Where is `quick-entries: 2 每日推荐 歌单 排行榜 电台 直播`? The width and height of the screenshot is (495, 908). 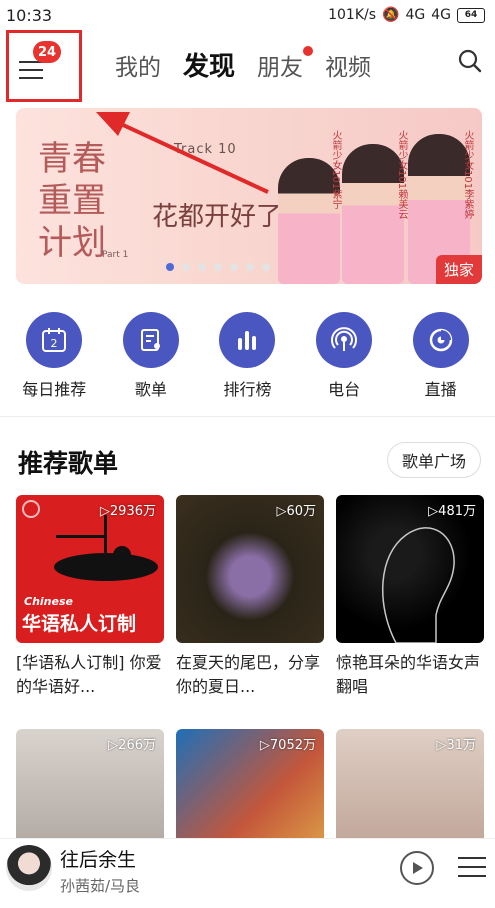
quick-entries: 2 每日推荐 歌单 排行榜 电台 直播 is located at coordinates (247, 356).